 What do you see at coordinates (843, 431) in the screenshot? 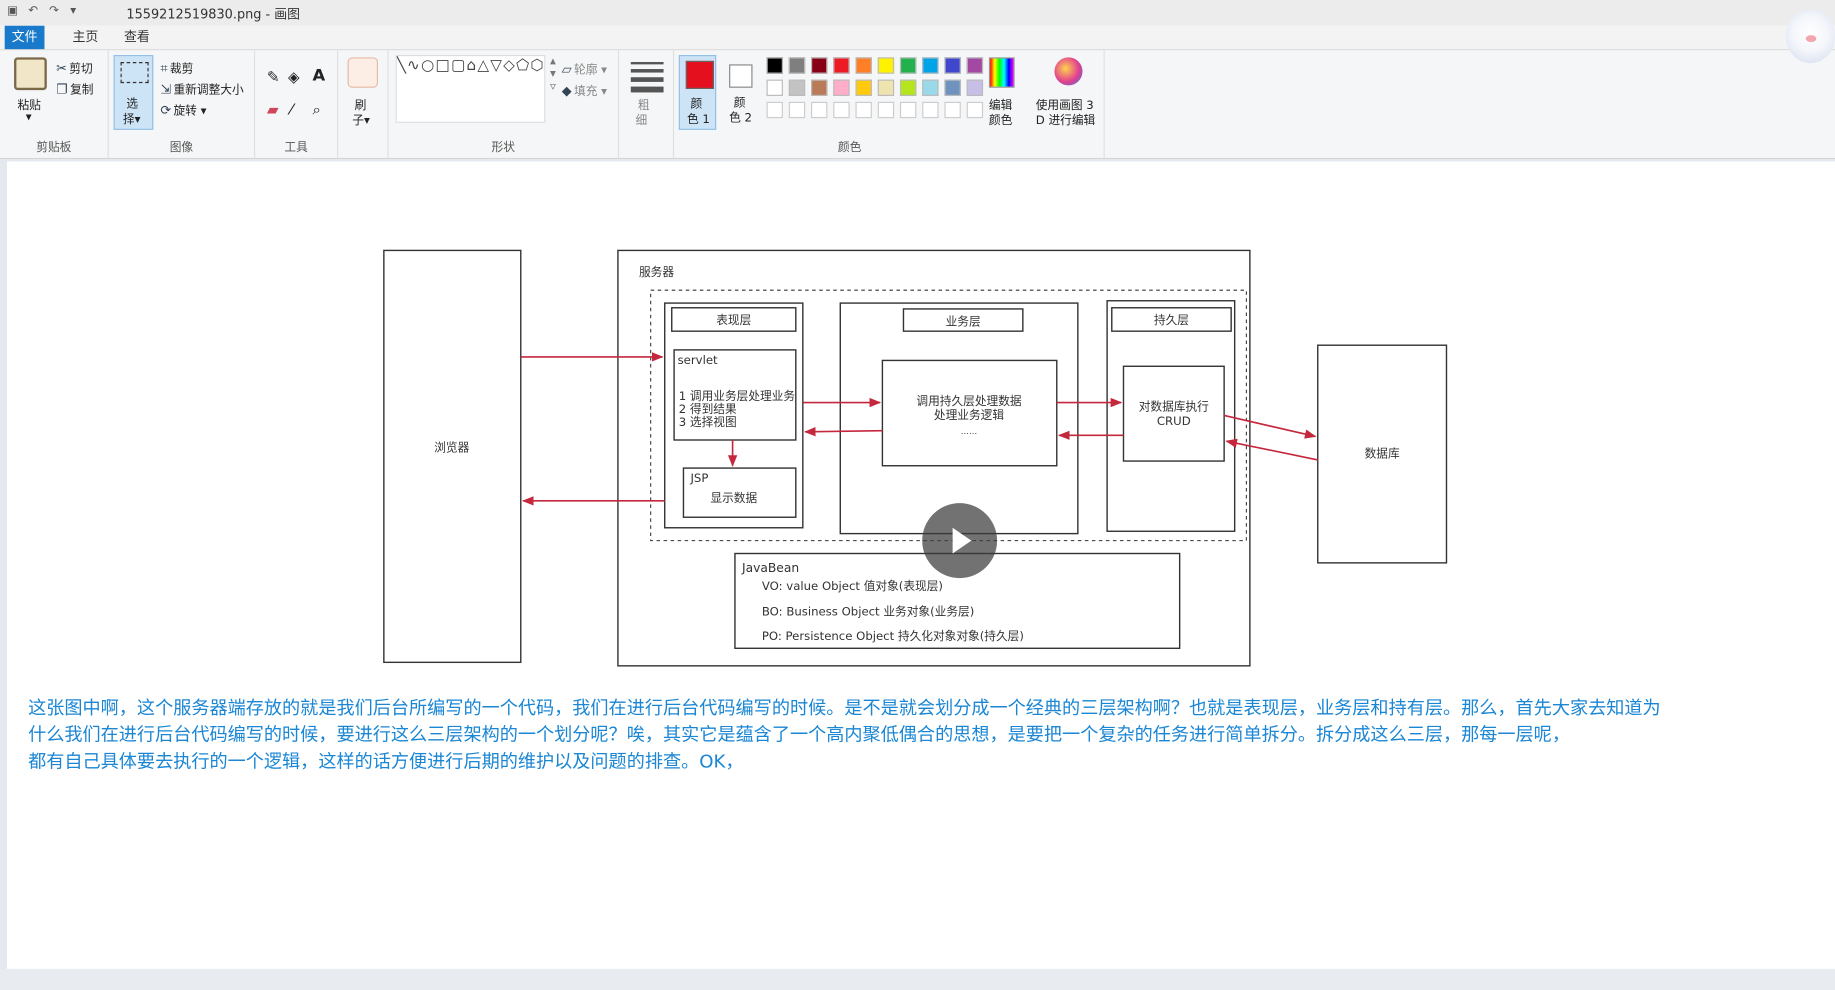
I see `arrow-business-to-presentation` at bounding box center [843, 431].